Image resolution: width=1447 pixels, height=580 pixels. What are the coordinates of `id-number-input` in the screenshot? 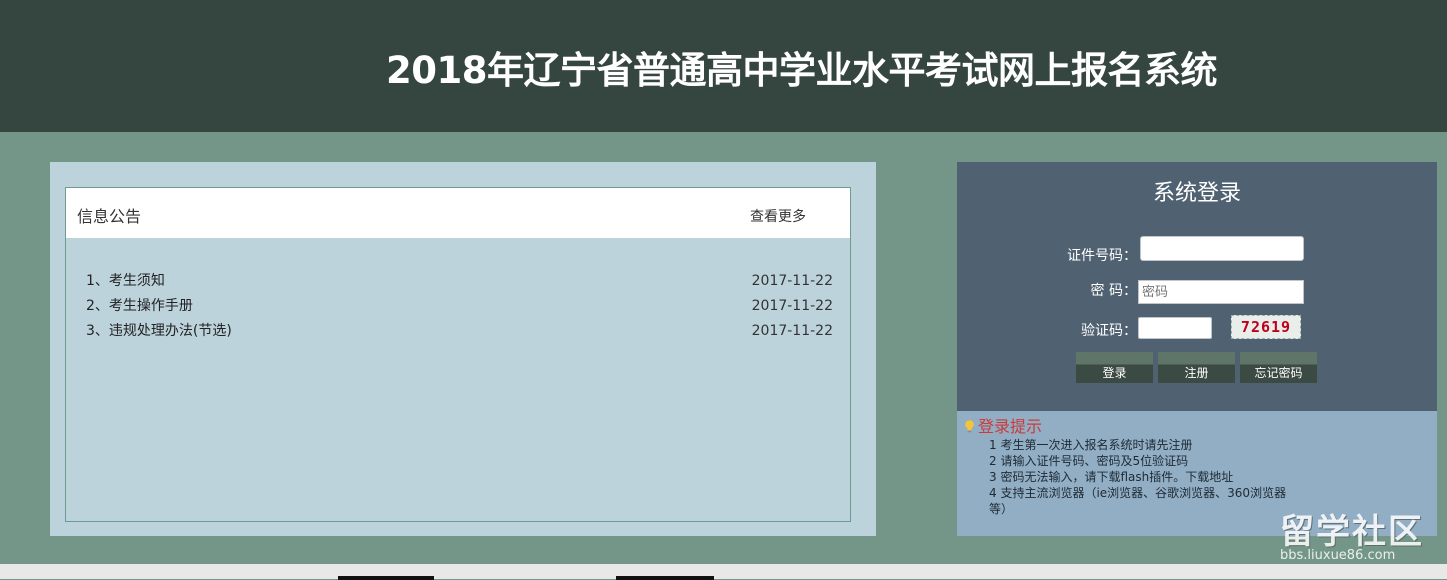 It's located at (1222, 248).